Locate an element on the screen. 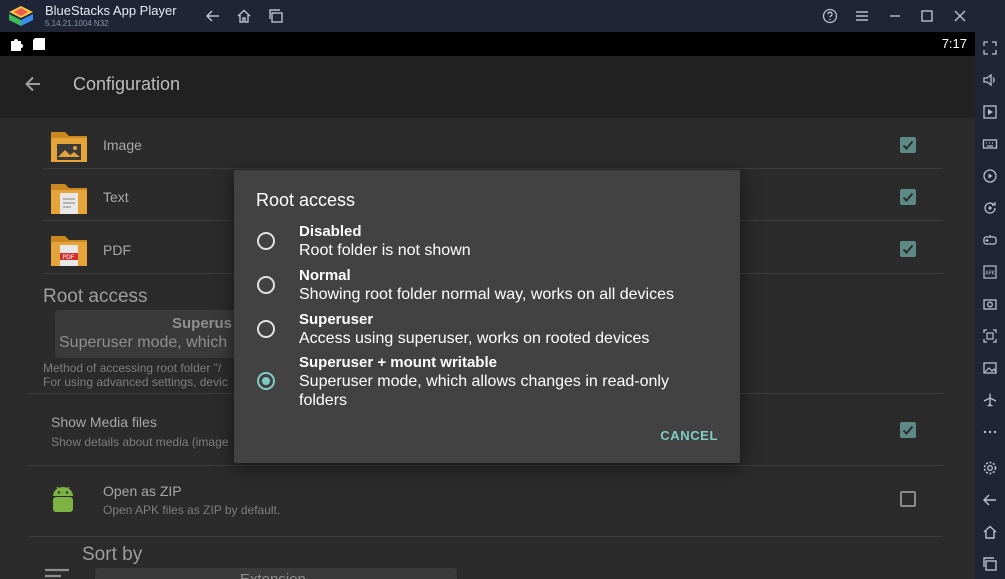 This screenshot has height=579, width=1005. android-recents-icon is located at coordinates (990, 564).